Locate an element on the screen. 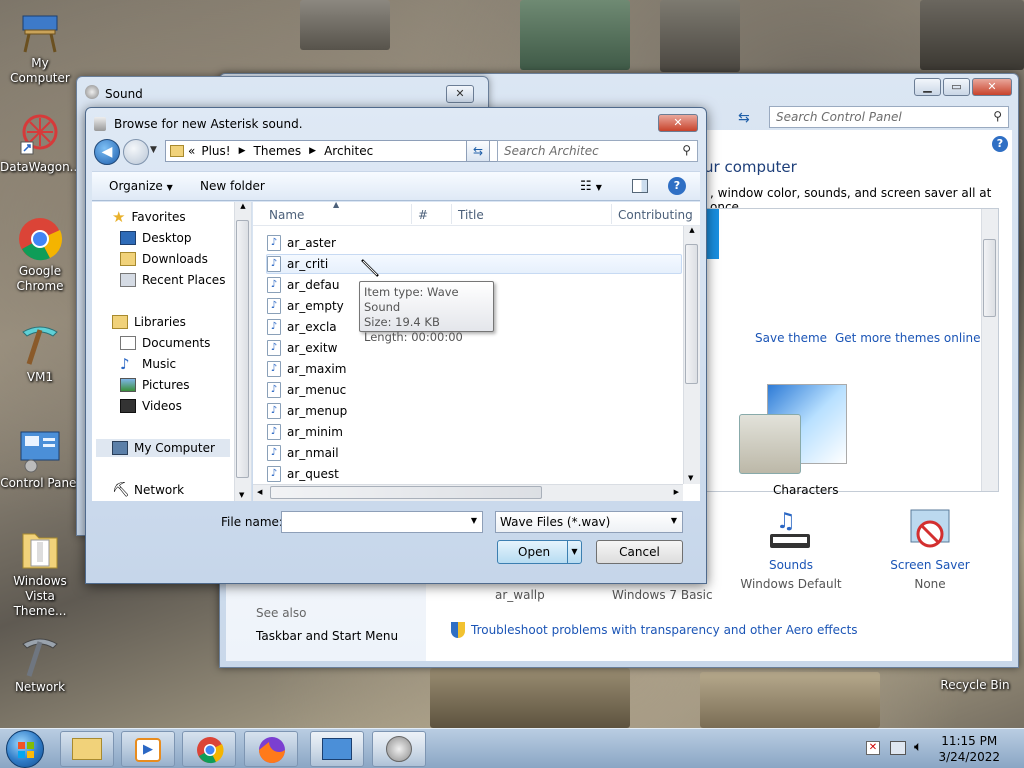 This screenshot has height=768, width=1024. theme-thumb-characters is located at coordinates (770, 444).